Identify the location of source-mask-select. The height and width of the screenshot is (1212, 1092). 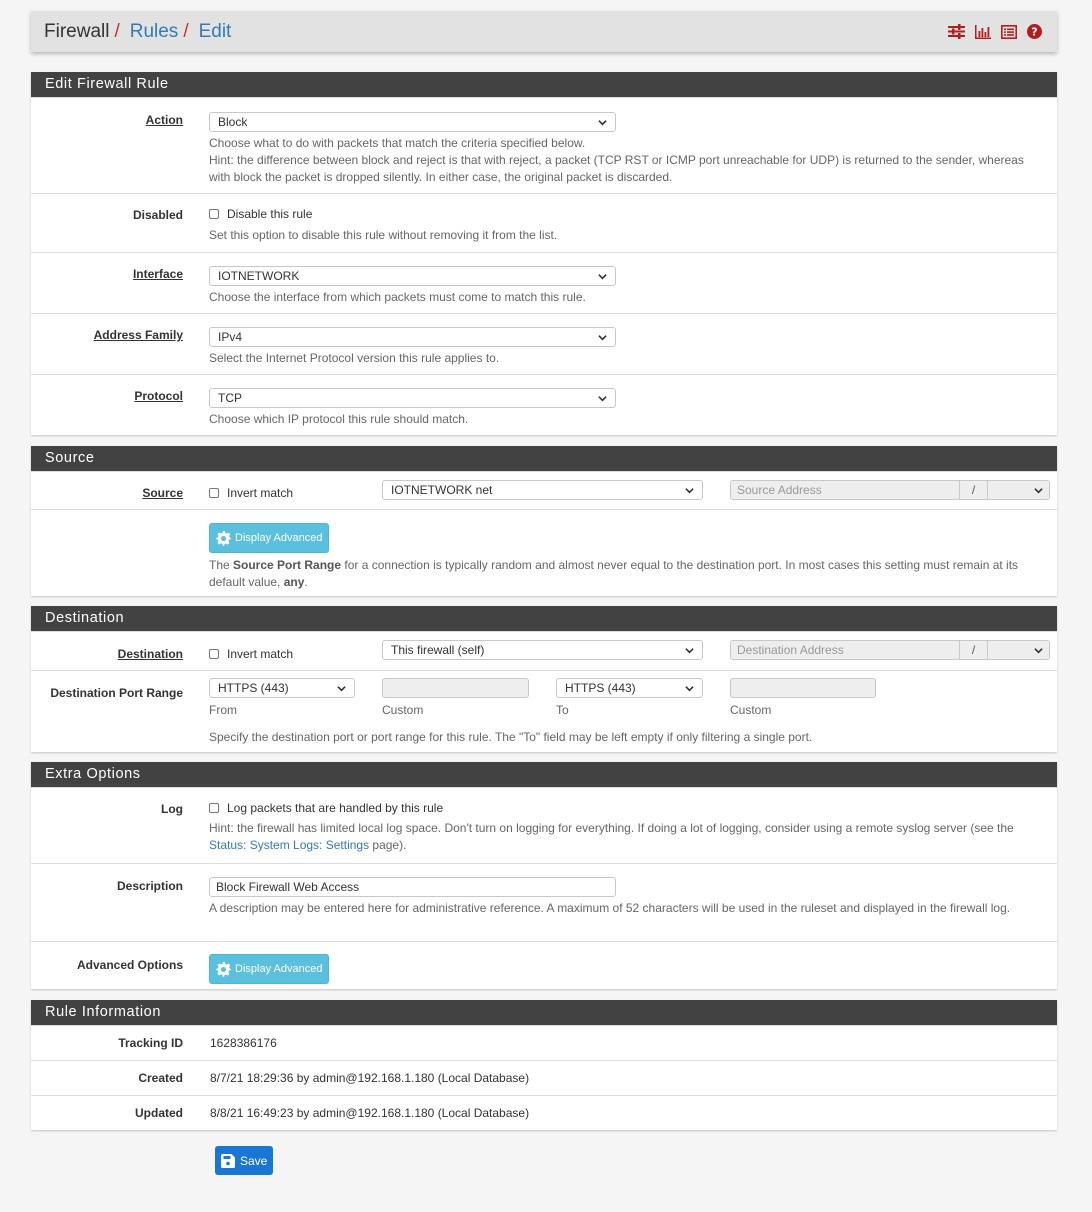
(1018, 490).